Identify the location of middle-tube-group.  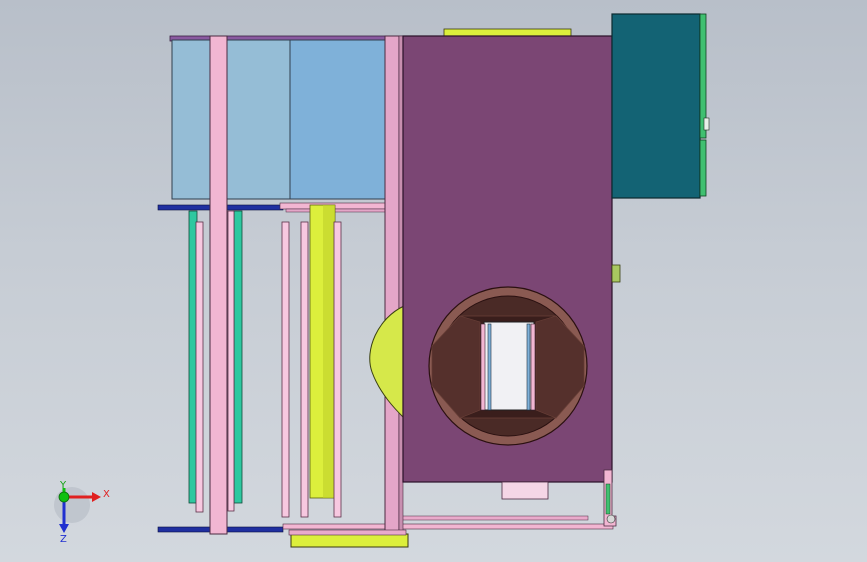
(311, 361).